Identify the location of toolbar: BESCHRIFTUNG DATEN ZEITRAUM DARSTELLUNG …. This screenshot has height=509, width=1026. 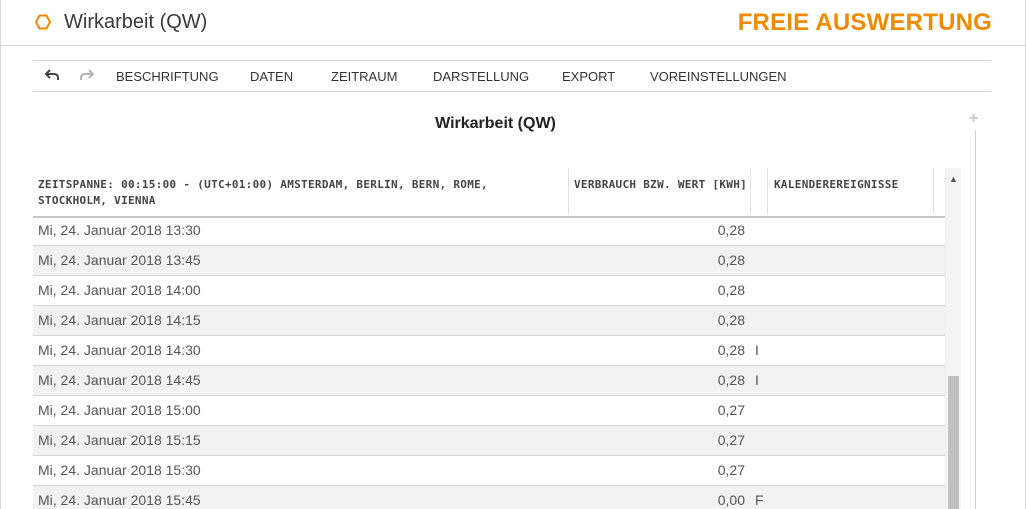
(512, 76).